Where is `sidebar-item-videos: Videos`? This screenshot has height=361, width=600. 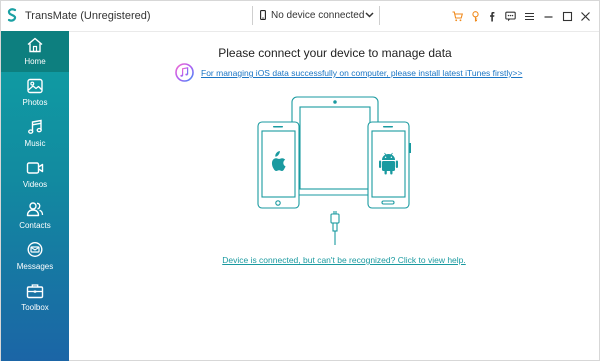
sidebar-item-videos: Videos is located at coordinates (35, 174).